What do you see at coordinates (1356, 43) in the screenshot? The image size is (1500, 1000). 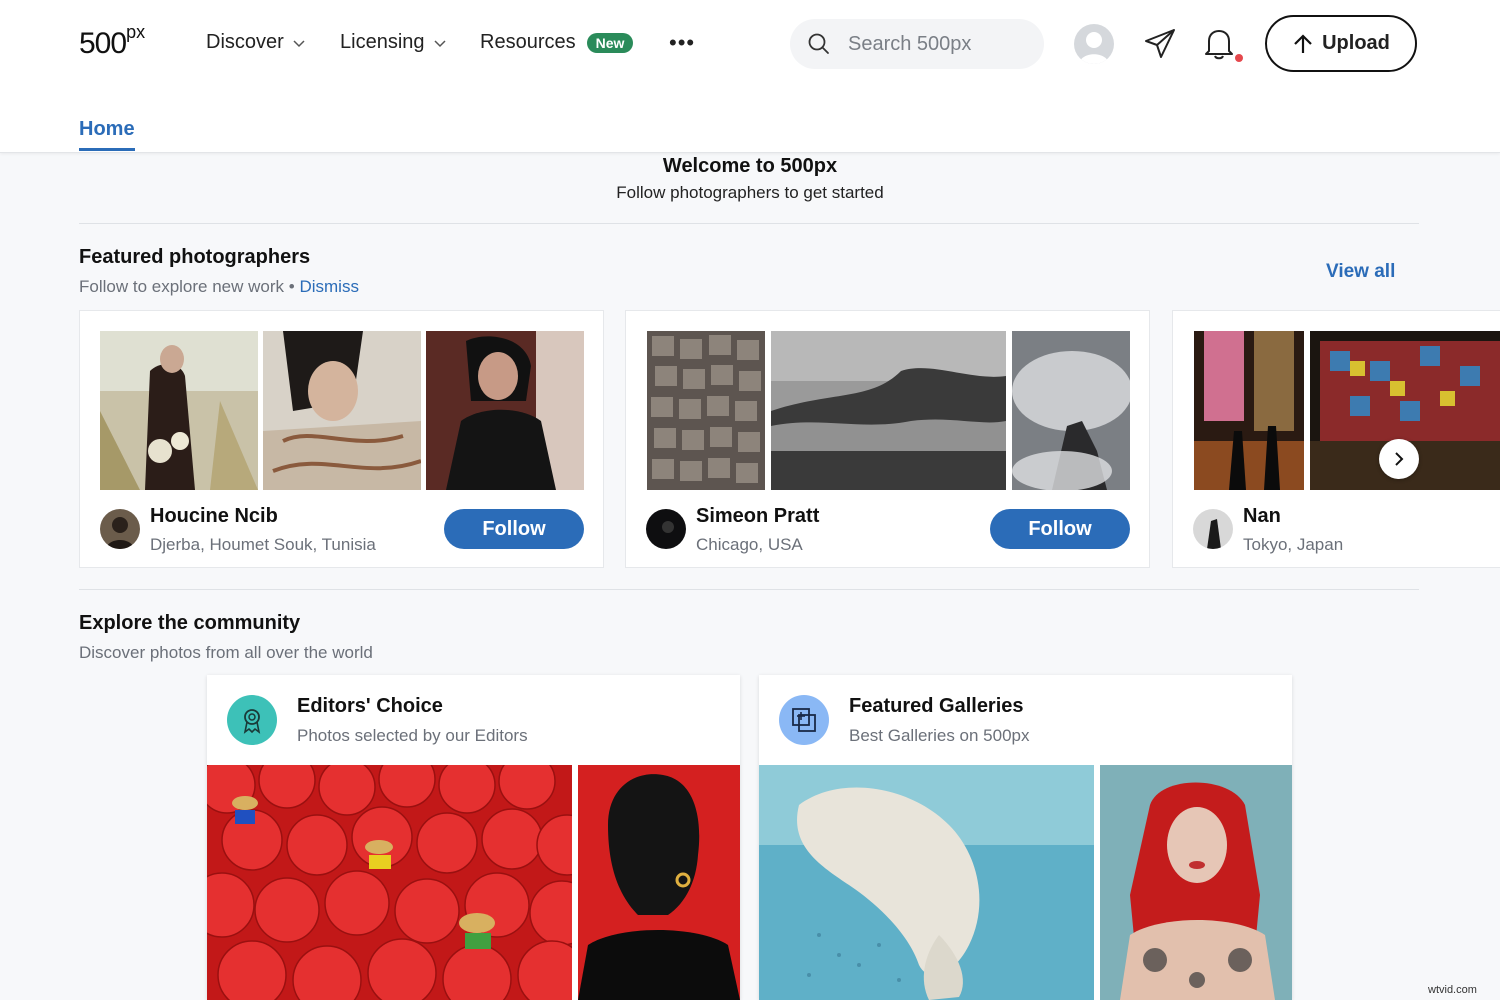 I see `upload-label: Upload` at bounding box center [1356, 43].